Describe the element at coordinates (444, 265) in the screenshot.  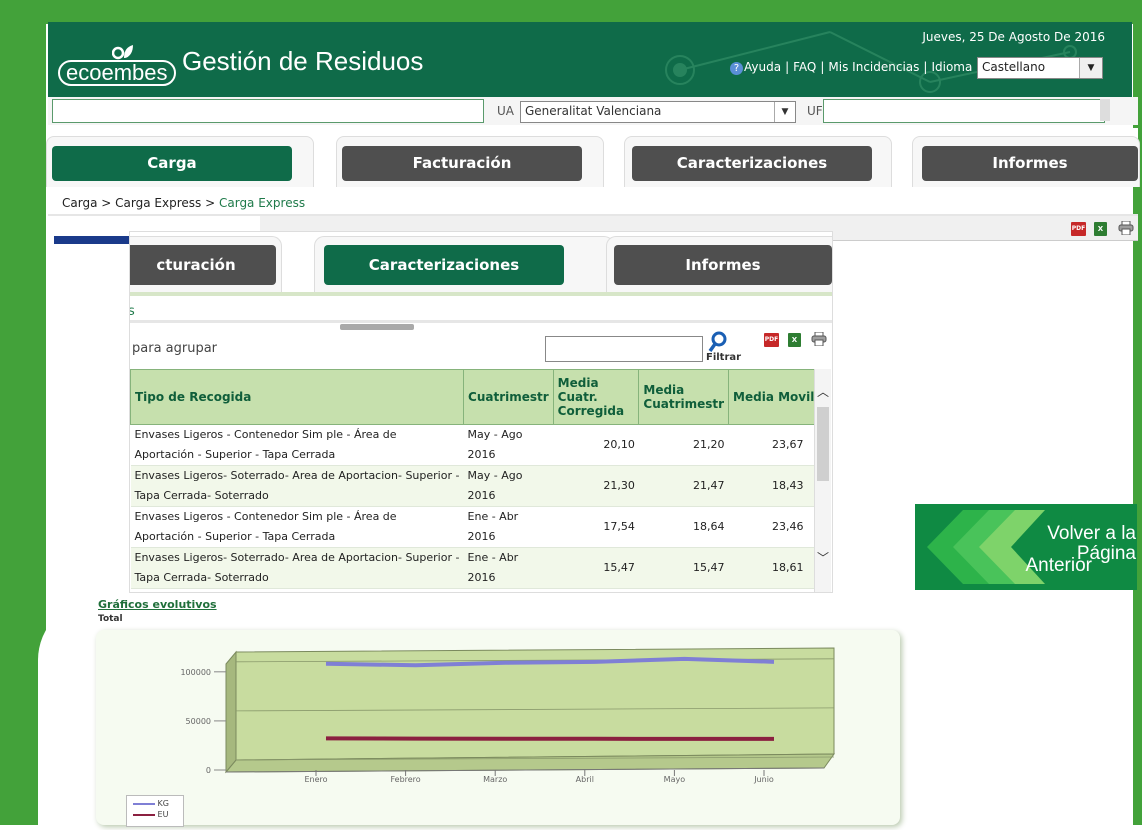
I see `panel-tab-caracterizaciones: Caracterizaciones` at that location.